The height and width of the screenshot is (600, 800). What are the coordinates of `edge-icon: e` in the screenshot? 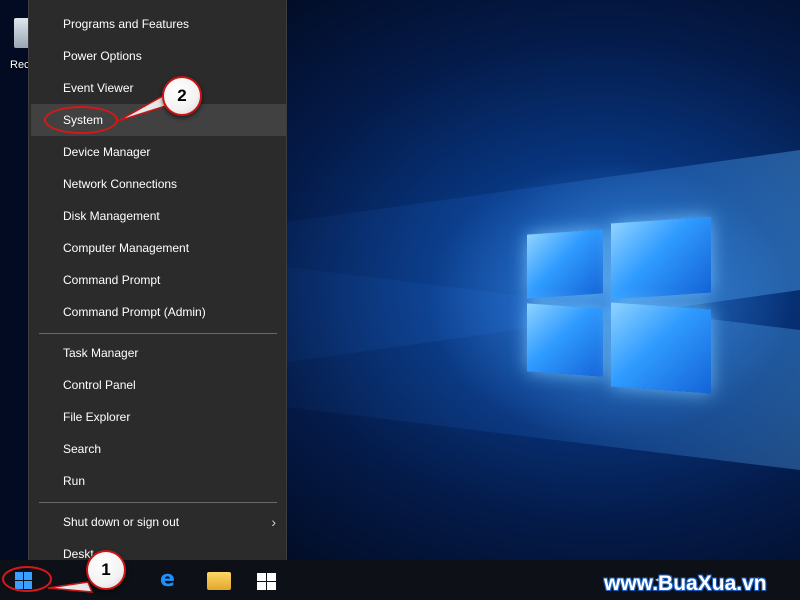 It's located at (170, 580).